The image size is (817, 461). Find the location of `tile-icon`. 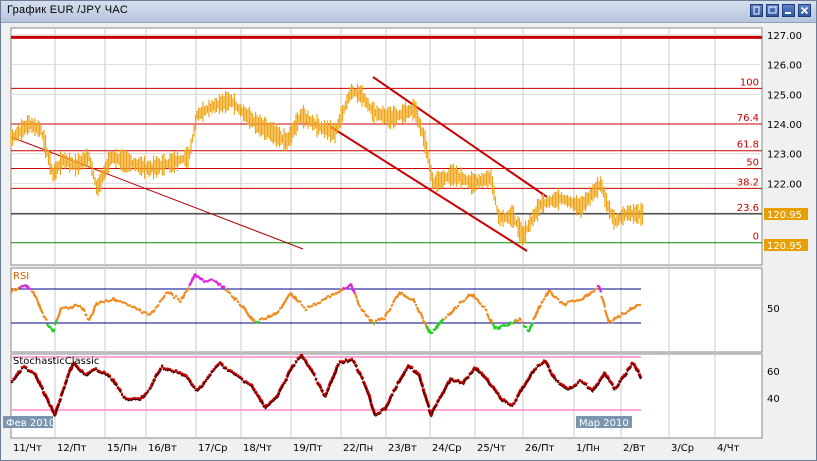

tile-icon is located at coordinates (772, 10).